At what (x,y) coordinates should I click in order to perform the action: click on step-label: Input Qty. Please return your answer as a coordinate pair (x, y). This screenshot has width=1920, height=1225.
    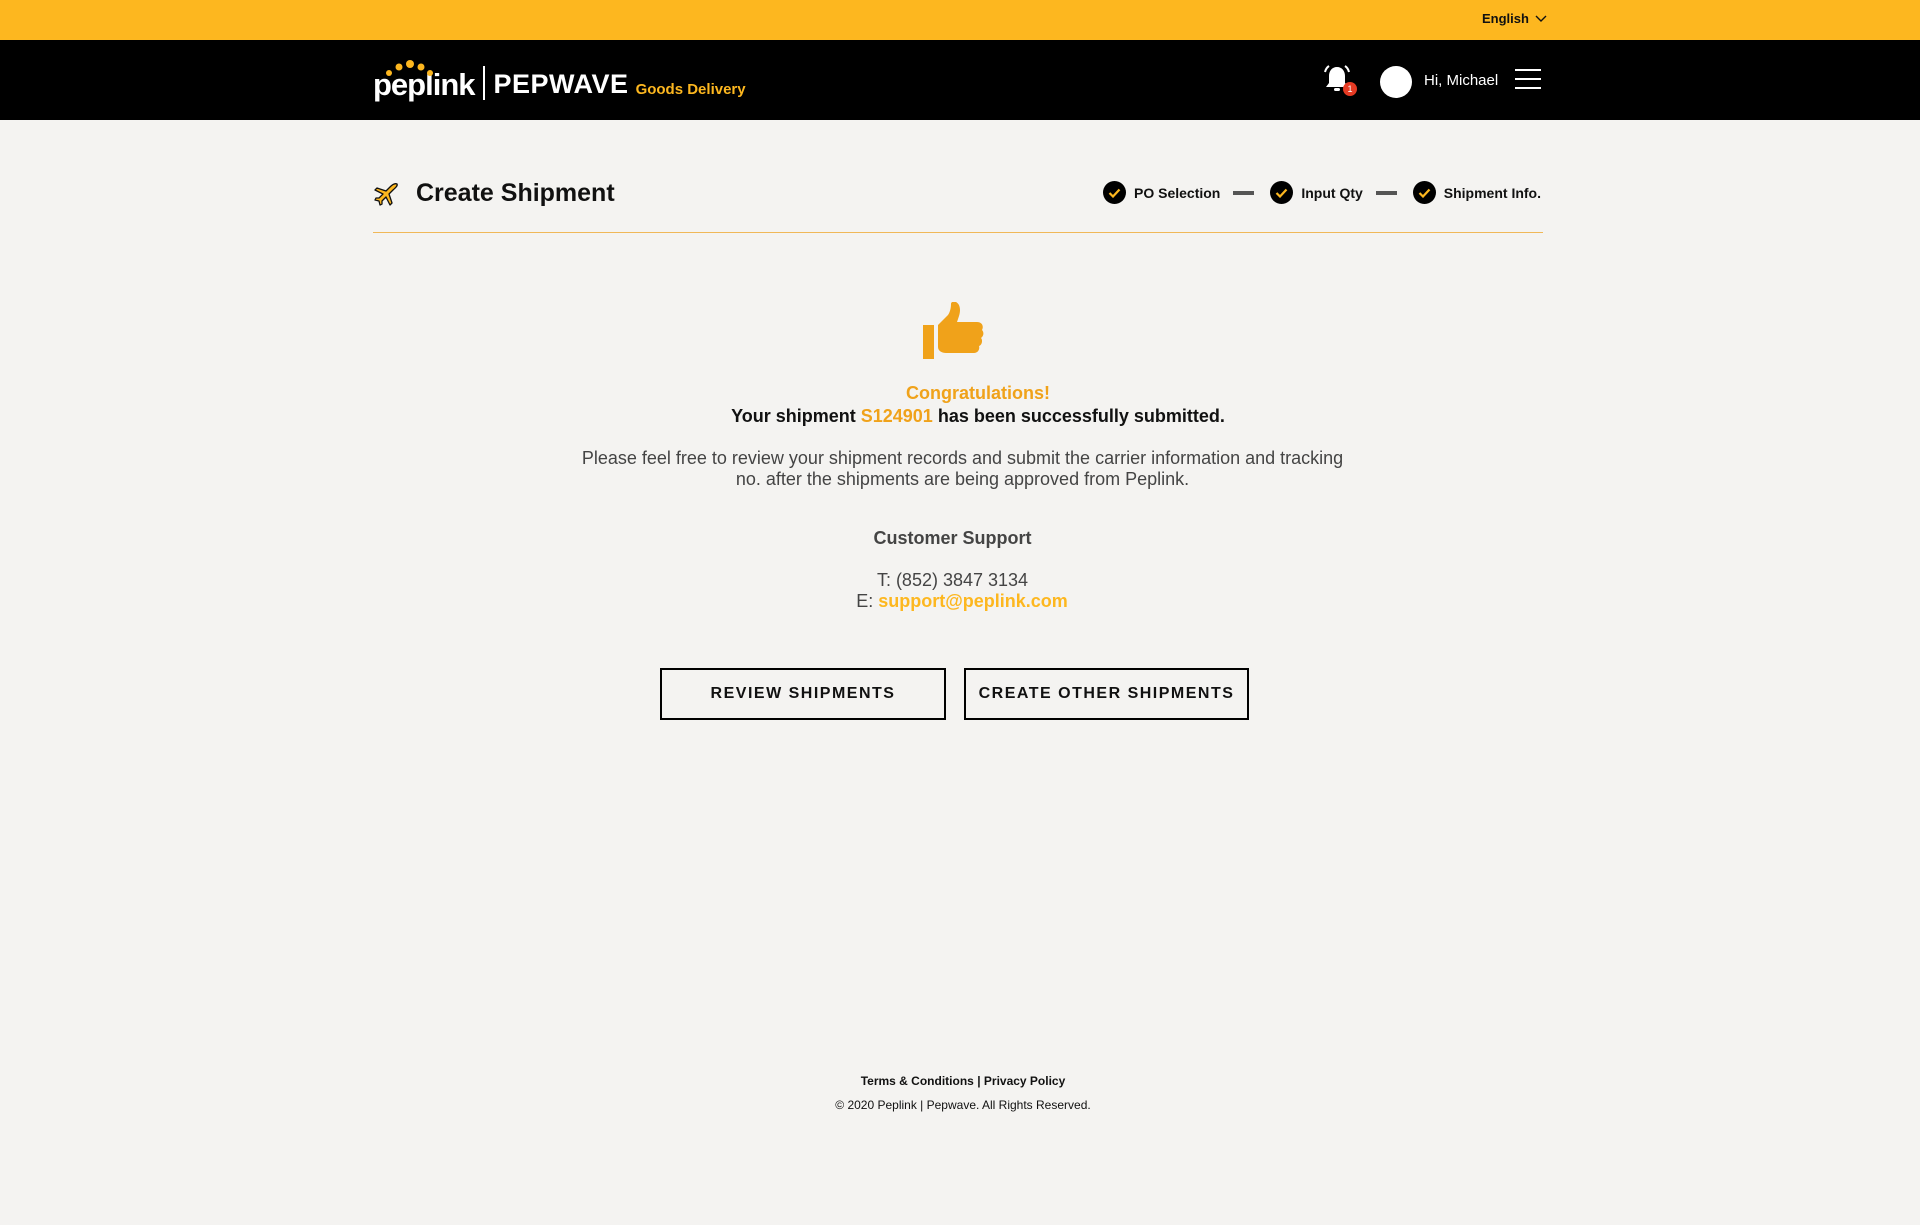
    Looking at the image, I should click on (1332, 192).